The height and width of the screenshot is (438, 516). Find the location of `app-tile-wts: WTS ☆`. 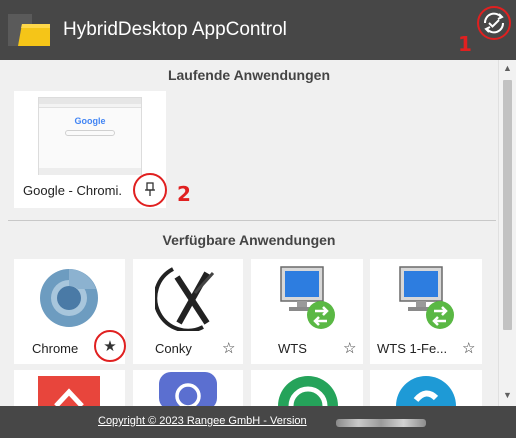

app-tile-wts: WTS ☆ is located at coordinates (307, 311).